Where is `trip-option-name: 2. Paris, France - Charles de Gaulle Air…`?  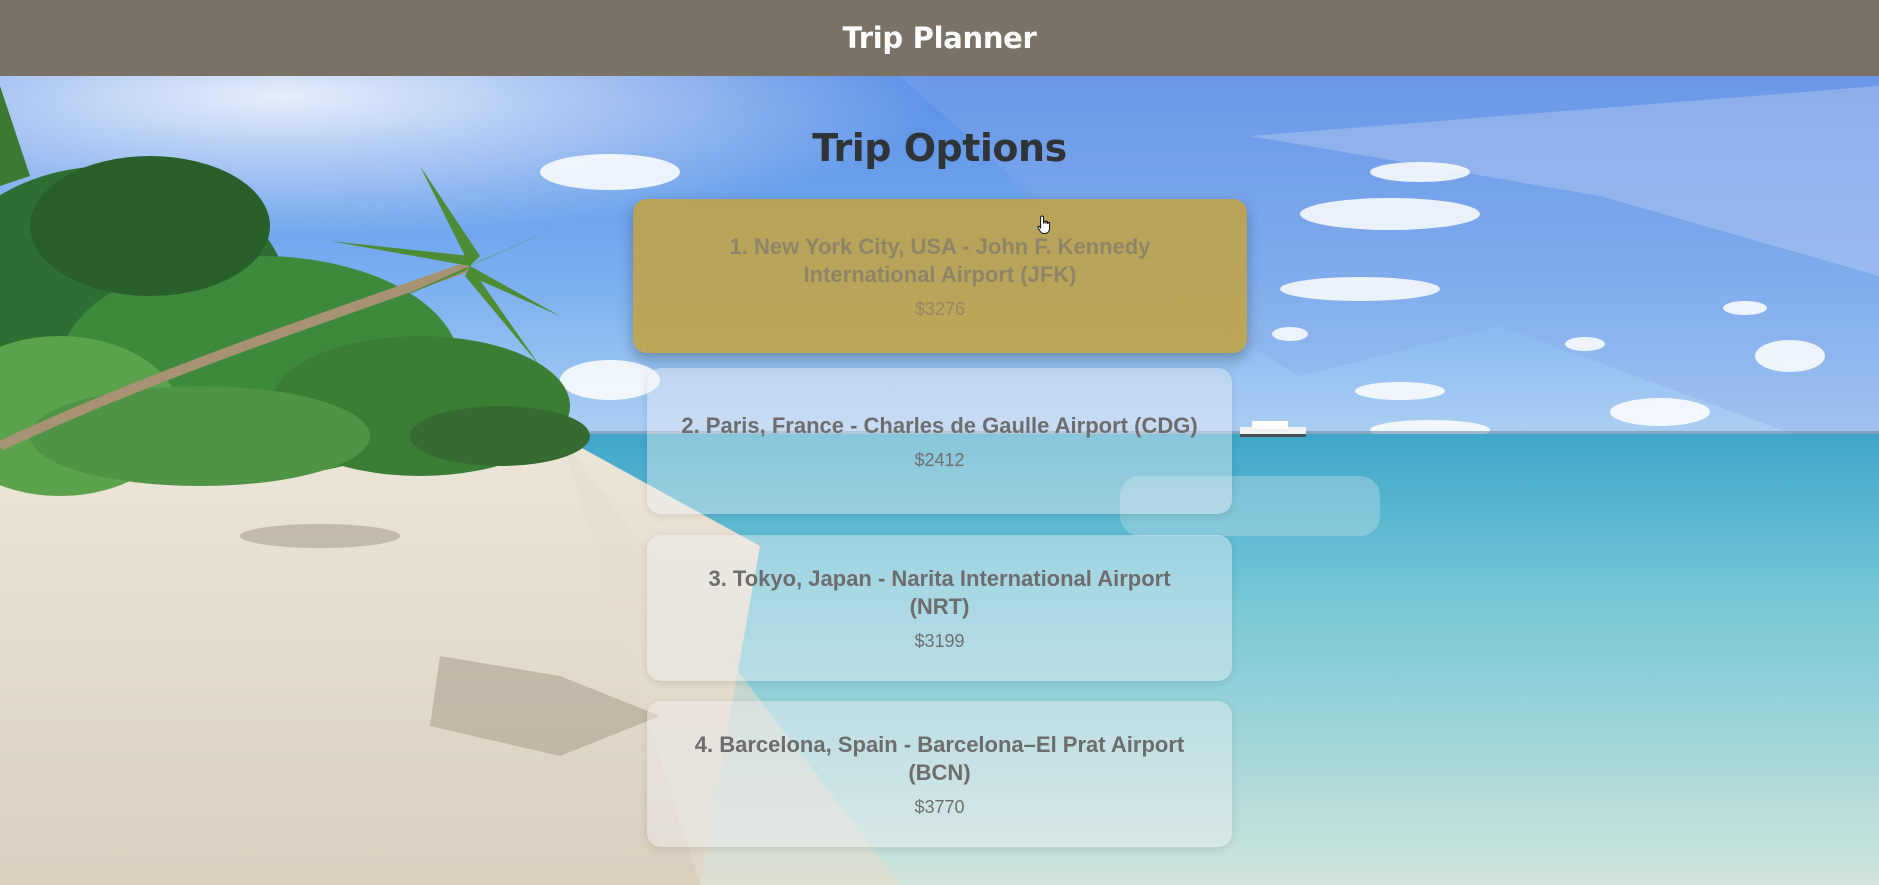
trip-option-name: 2. Paris, France - Charles de Gaulle Air… is located at coordinates (939, 425).